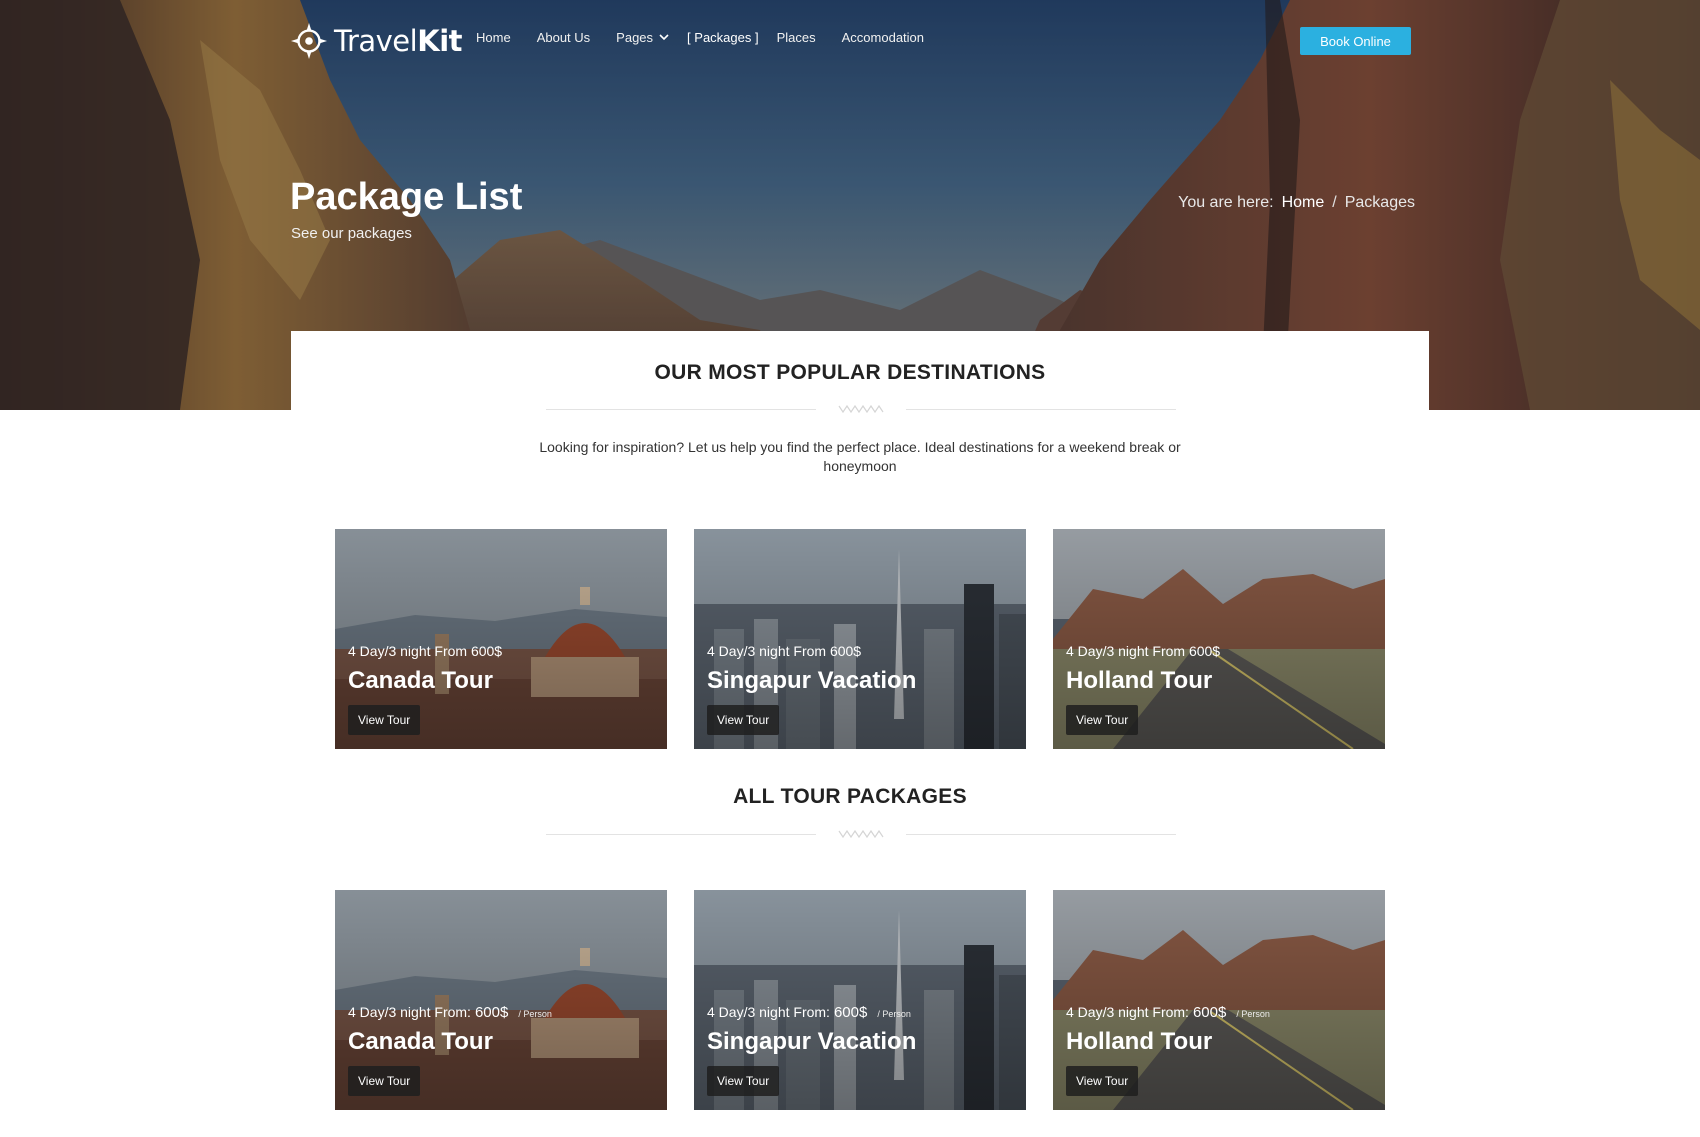 Image resolution: width=1700 pixels, height=1137 pixels. Describe the element at coordinates (1226, 202) in the screenshot. I see `breadcrumb-prefix: You are here:` at that location.